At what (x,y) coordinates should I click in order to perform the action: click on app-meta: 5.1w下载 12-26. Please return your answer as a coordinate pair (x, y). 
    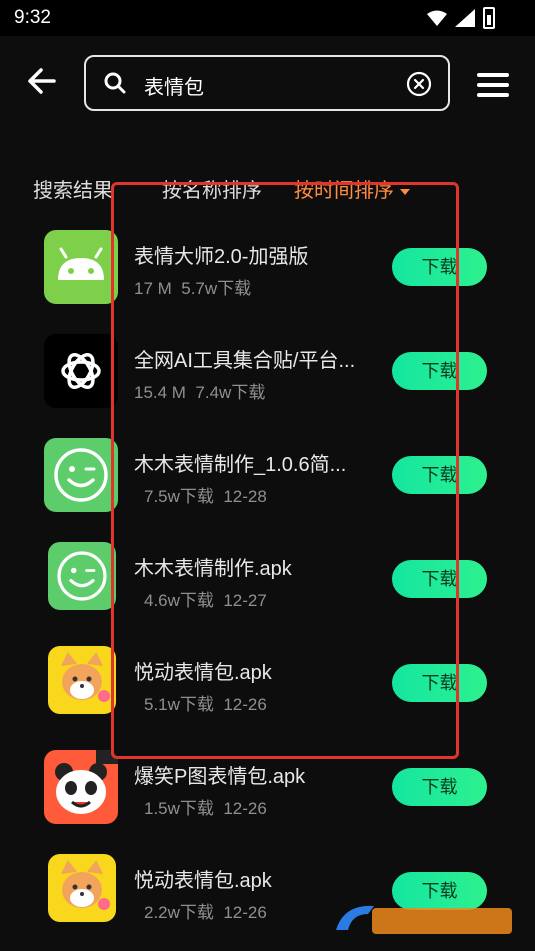
    Looking at the image, I should click on (205, 704).